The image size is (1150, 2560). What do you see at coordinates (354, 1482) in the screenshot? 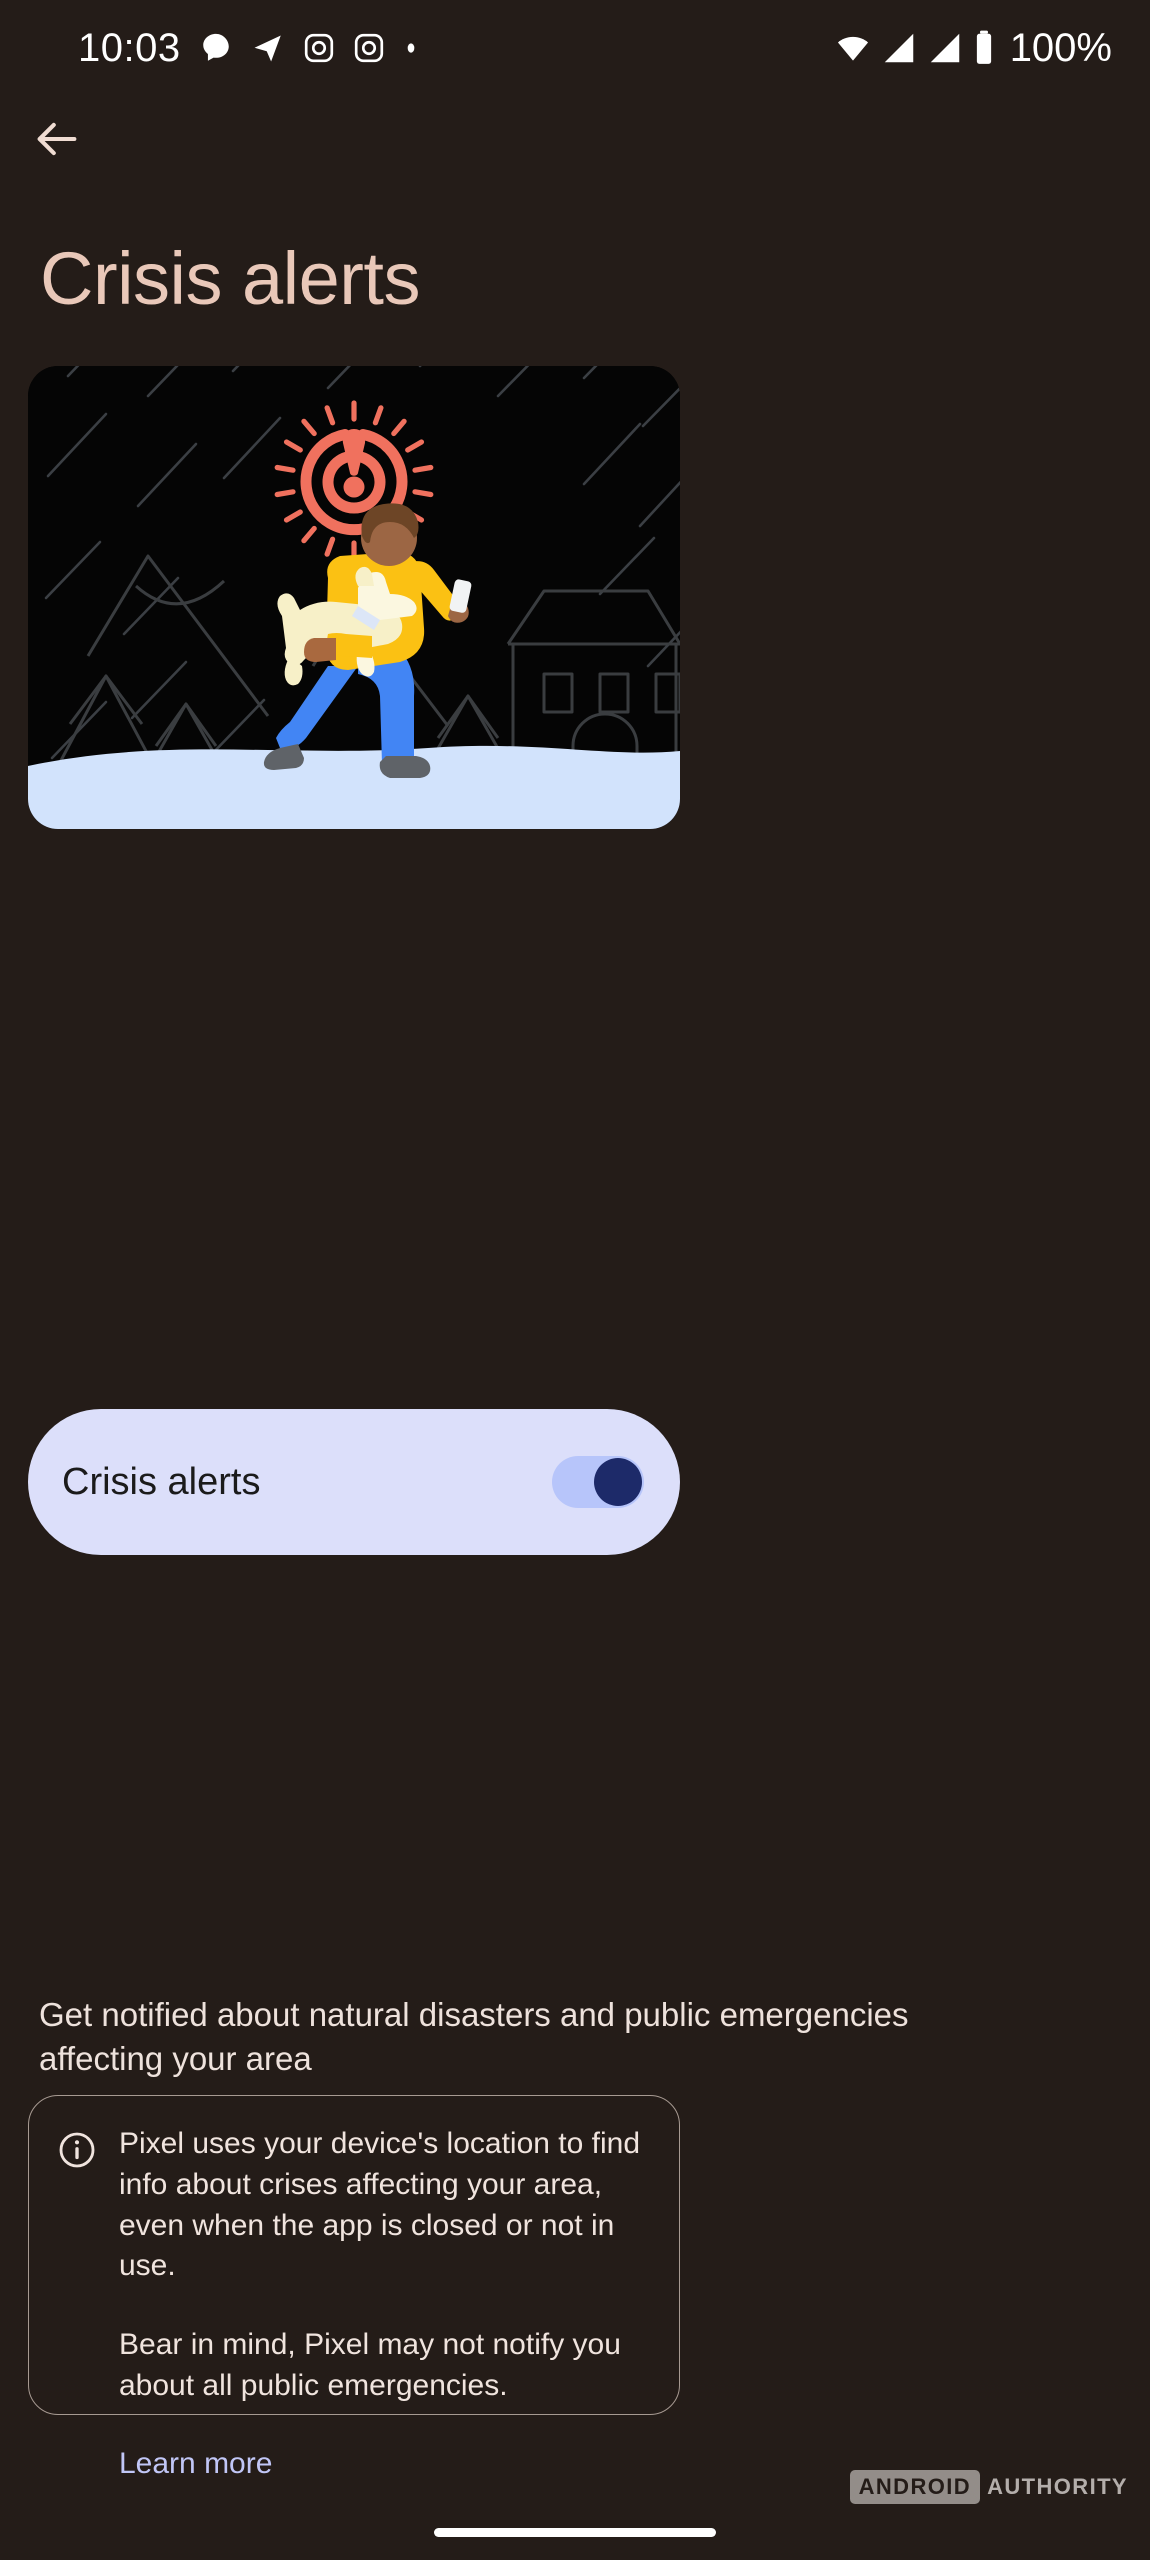
I see `crisis-alerts-toggle-row: Crisis alerts` at bounding box center [354, 1482].